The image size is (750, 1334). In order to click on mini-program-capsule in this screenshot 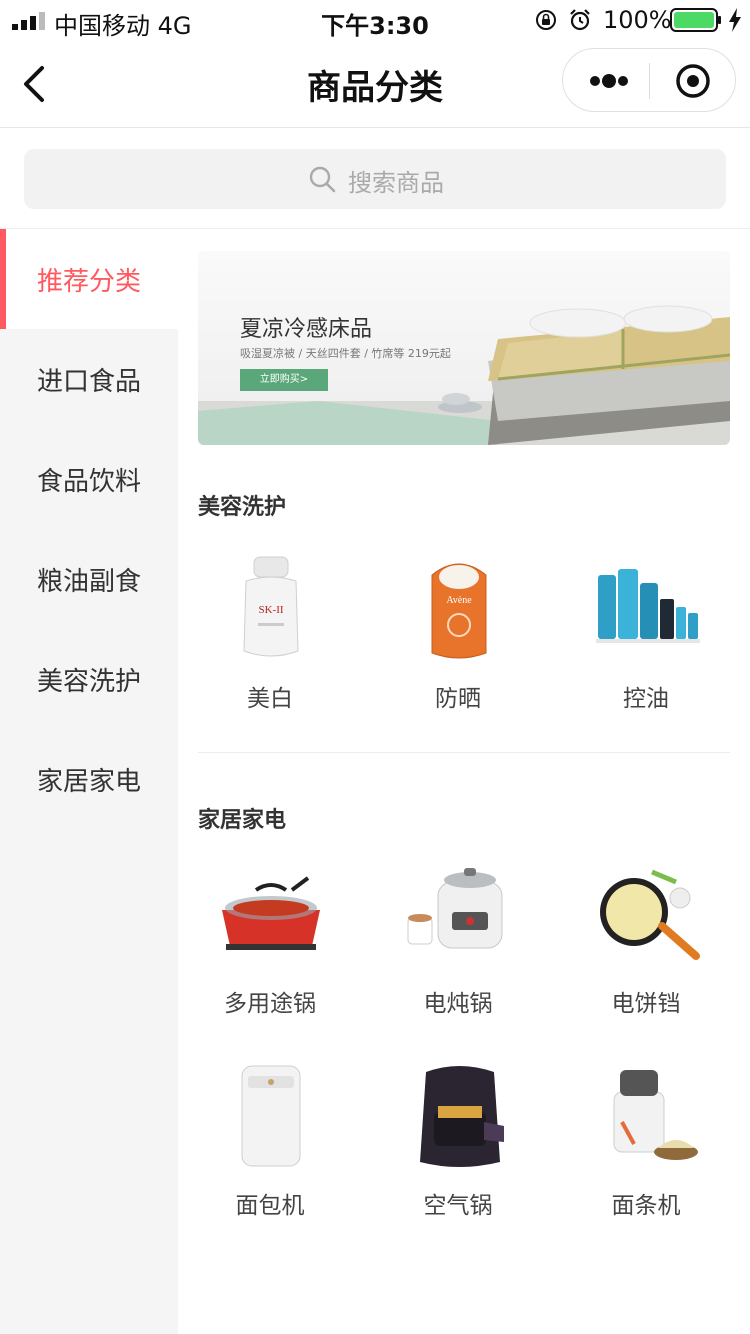, I will do `click(649, 80)`.